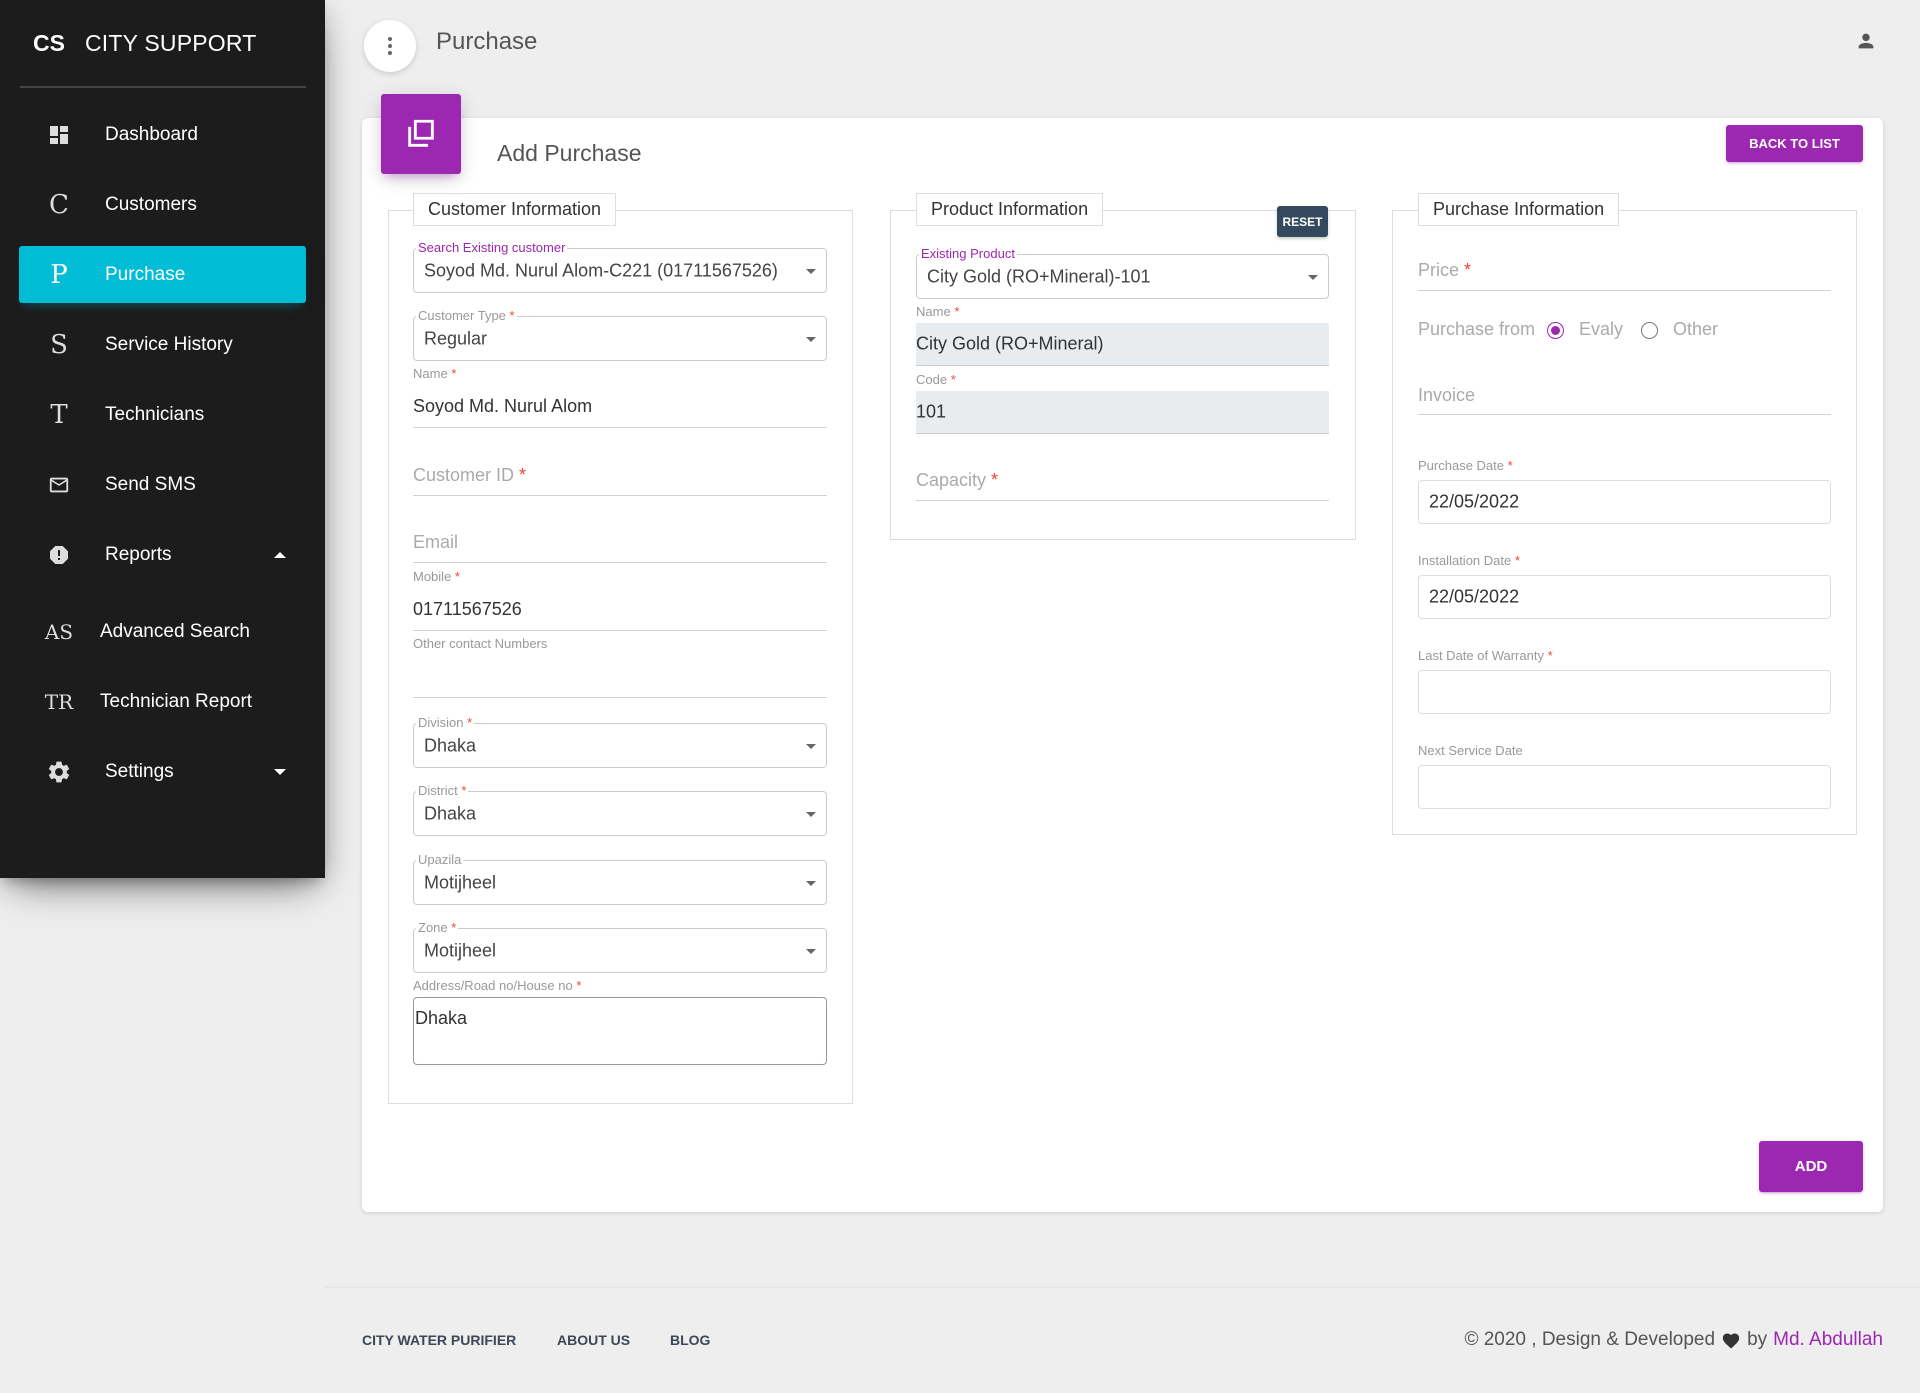 This screenshot has height=1393, width=1920. Describe the element at coordinates (601, 270) in the screenshot. I see `search-customer-value: Soyod Md. Nurul Alom-C221 (01711567526)` at that location.